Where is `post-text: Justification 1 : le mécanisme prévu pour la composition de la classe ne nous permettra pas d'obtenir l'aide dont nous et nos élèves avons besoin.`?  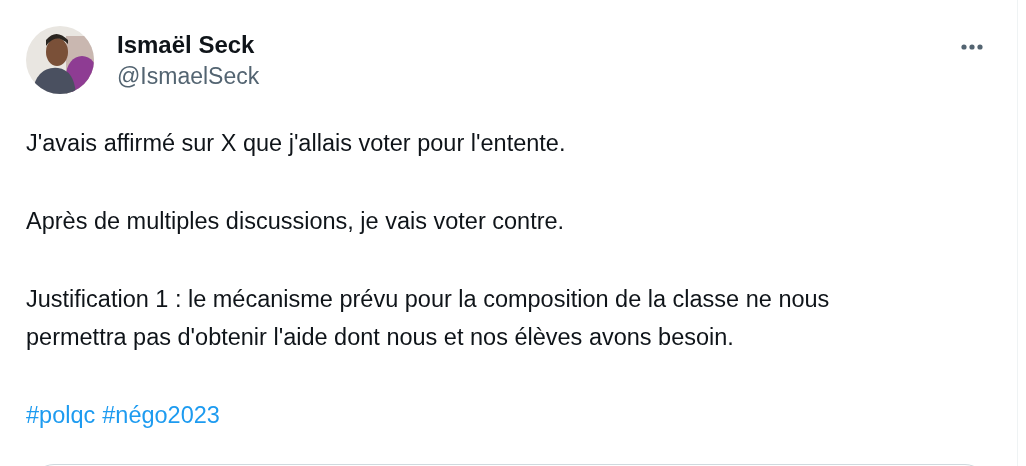 post-text: Justification 1 : le mécanisme prévu pour la composition de la classe ne nous permettra pas d'obtenir l'aide dont nous et nos élèves avons besoin. is located at coordinates (428, 318).